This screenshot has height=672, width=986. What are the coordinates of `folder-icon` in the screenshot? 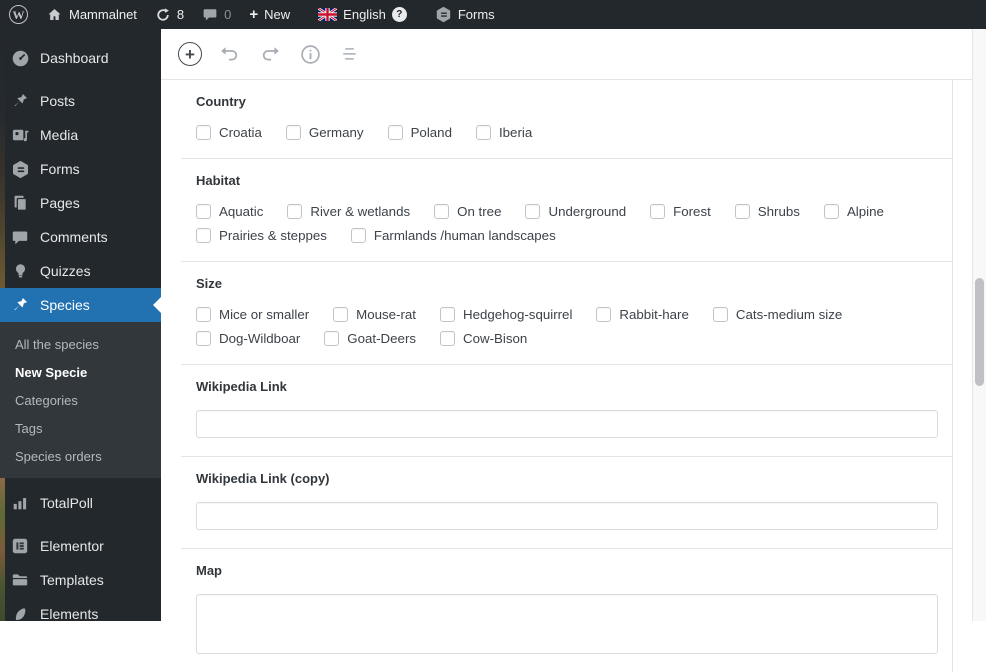 It's located at (20, 580).